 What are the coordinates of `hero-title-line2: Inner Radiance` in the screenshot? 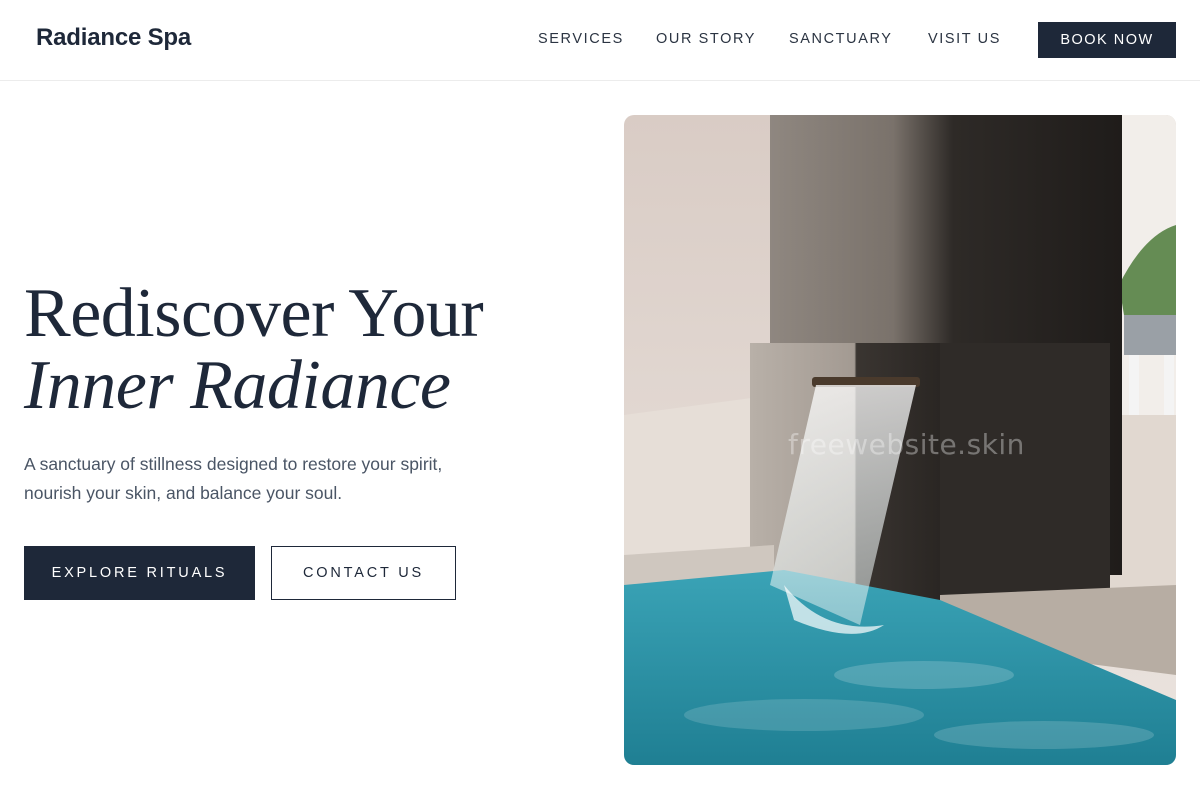 It's located at (237, 385).